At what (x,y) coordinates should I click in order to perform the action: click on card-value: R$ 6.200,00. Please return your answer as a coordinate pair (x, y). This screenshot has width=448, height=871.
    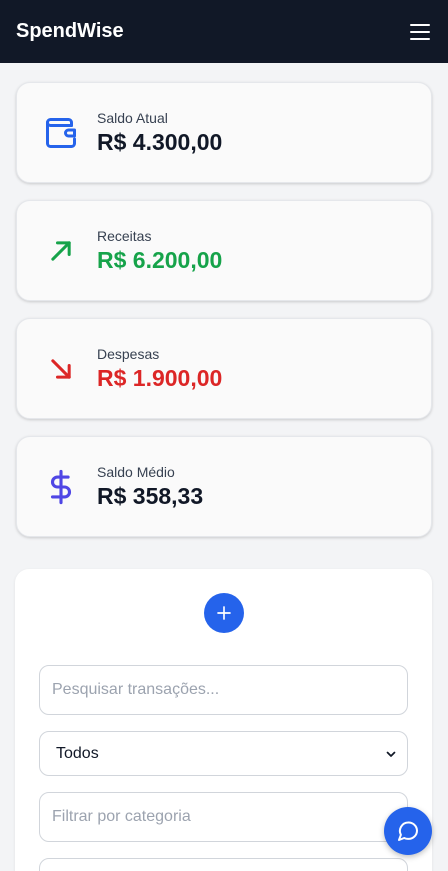
    Looking at the image, I should click on (160, 259).